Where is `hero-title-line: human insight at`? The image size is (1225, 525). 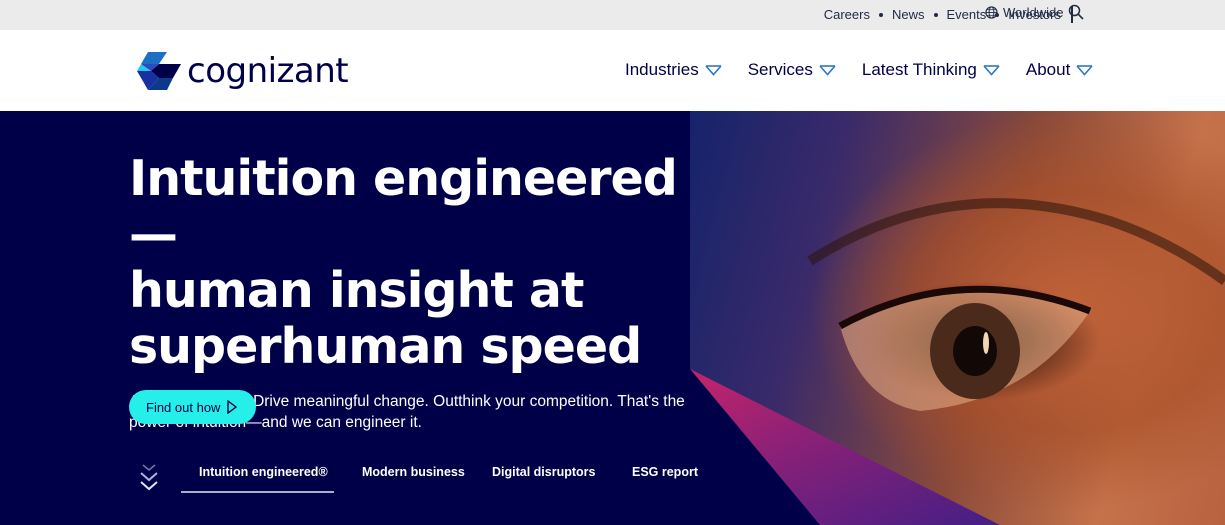 hero-title-line: human insight at is located at coordinates (356, 290).